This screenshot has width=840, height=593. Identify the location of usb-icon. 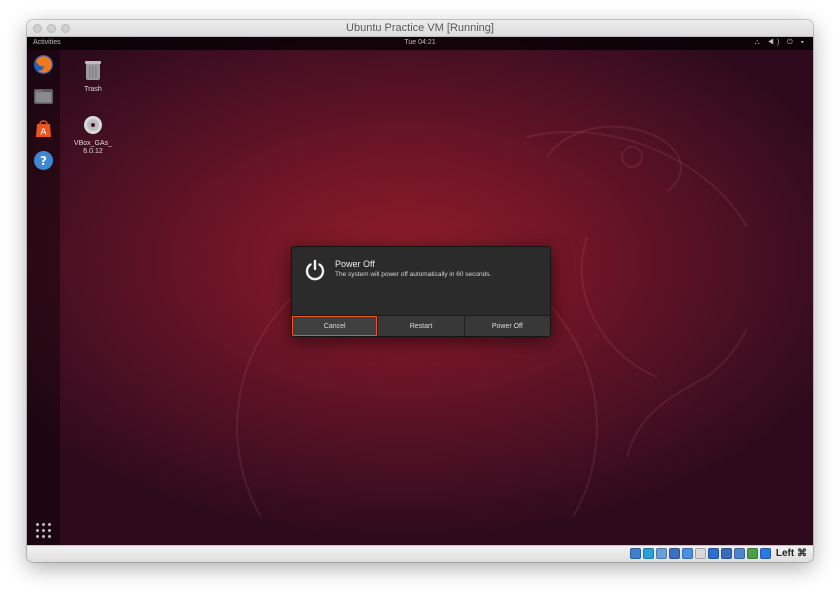
(687, 553).